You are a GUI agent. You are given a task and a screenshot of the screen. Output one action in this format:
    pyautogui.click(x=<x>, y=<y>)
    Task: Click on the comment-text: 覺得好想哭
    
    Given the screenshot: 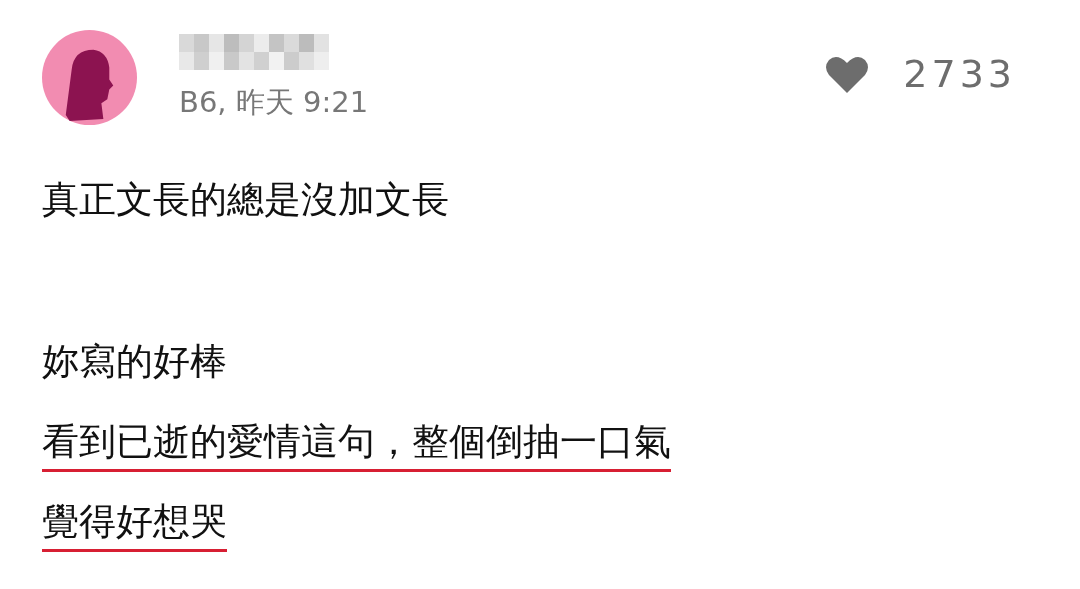 What is the action you would take?
    pyautogui.click(x=134, y=524)
    